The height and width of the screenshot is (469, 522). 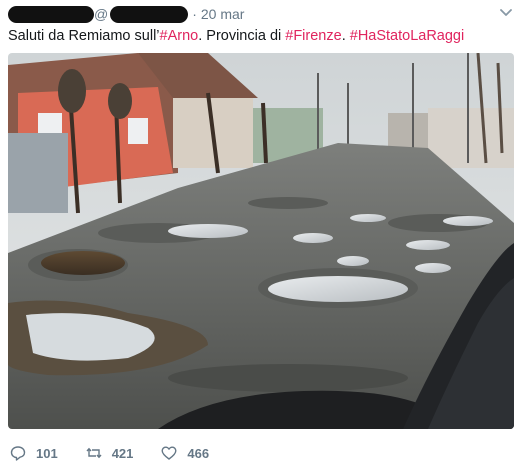 What do you see at coordinates (345, 36) in the screenshot?
I see `text-part: .` at bounding box center [345, 36].